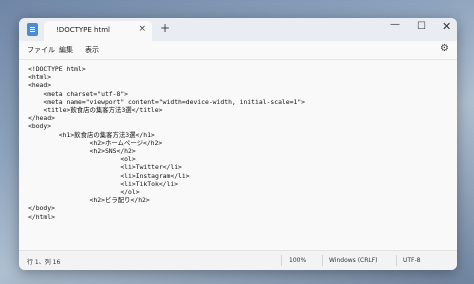  What do you see at coordinates (105, 167) in the screenshot?
I see `code-line: <li>Twitter</li>` at bounding box center [105, 167].